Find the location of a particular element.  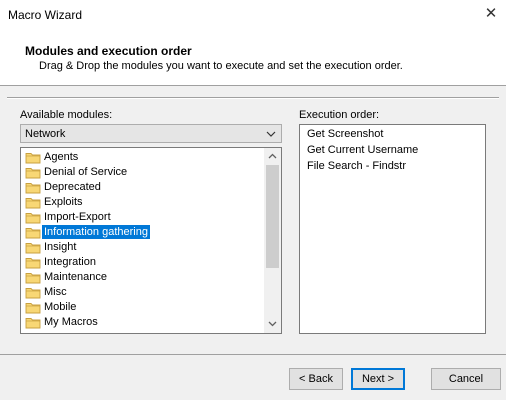

available-modules-label: Available modules: is located at coordinates (66, 115).